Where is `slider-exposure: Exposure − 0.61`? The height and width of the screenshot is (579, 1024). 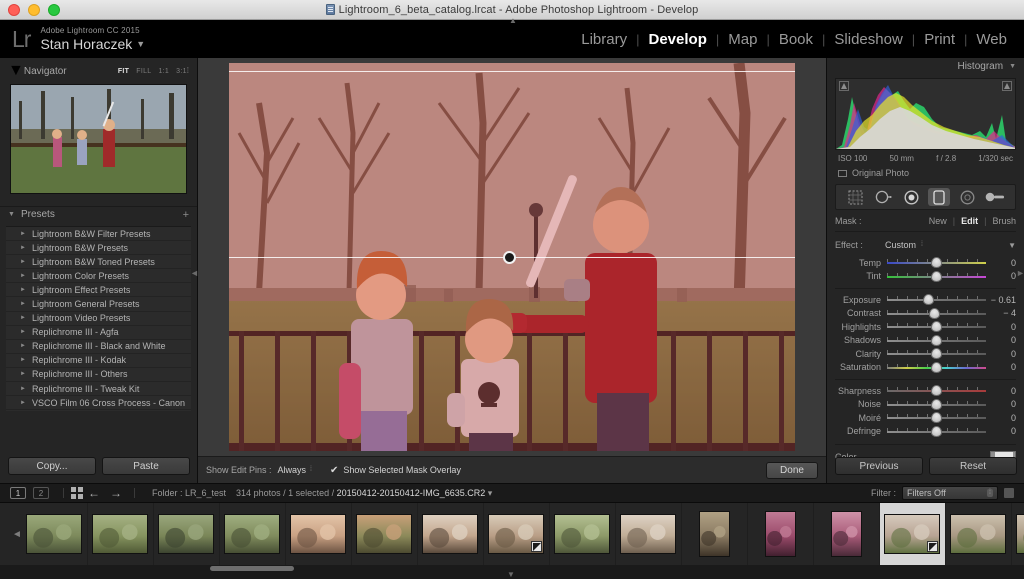
slider-exposure: Exposure − 0.61 is located at coordinates (925, 300).